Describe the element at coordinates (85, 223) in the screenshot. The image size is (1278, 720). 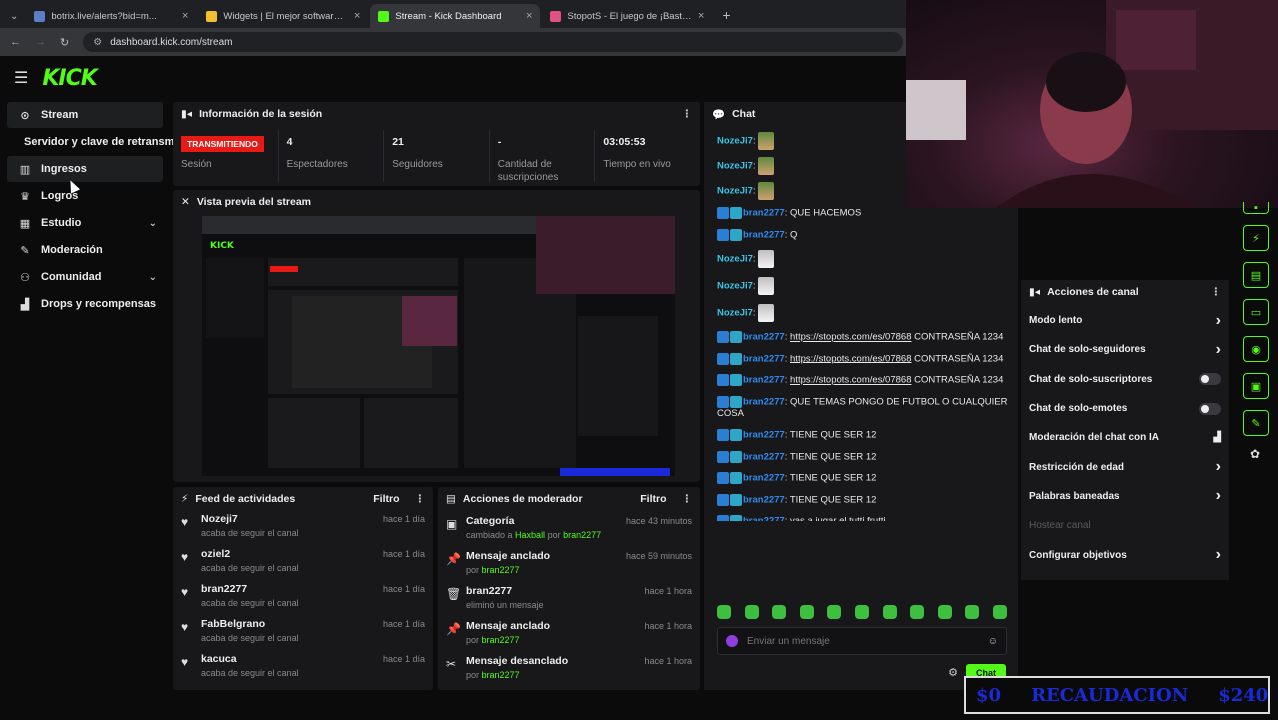
I see `sidebar-item-estudio: ▦ Estudio ⌄` at that location.